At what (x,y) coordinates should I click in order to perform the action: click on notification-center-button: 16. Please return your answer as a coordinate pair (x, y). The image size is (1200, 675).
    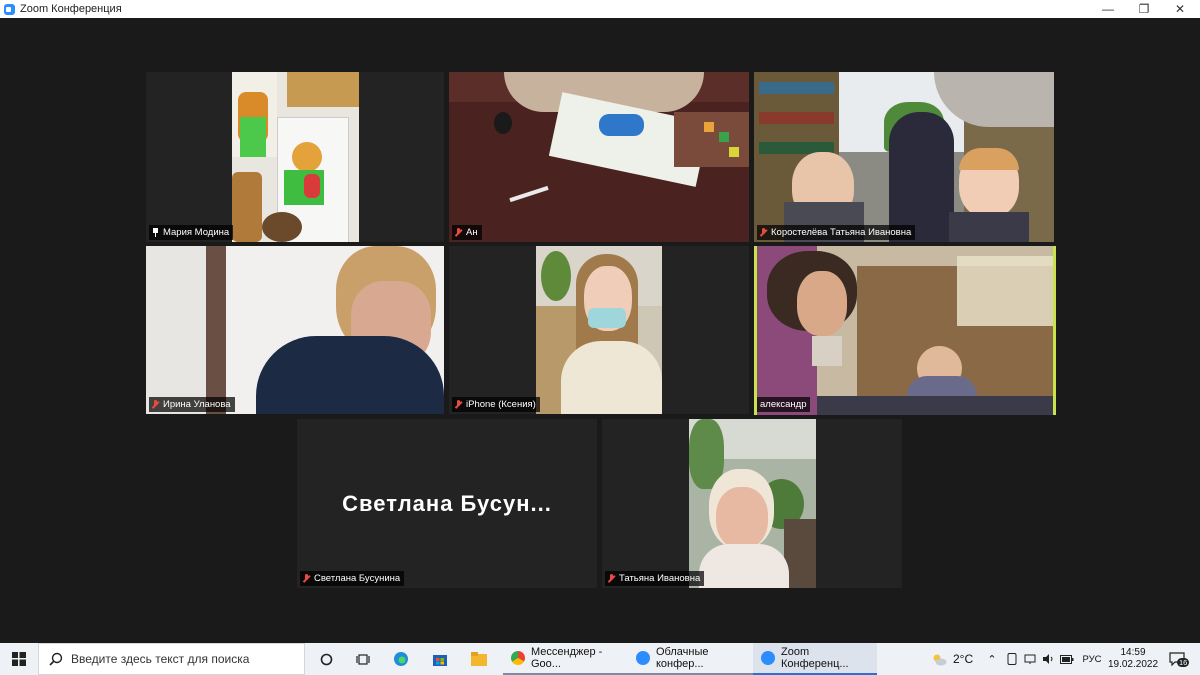
    Looking at the image, I should click on (1178, 659).